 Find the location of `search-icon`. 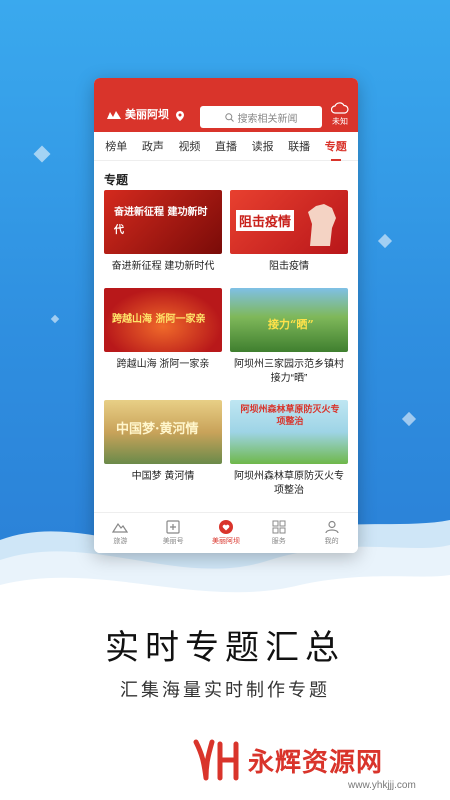

search-icon is located at coordinates (229, 117).